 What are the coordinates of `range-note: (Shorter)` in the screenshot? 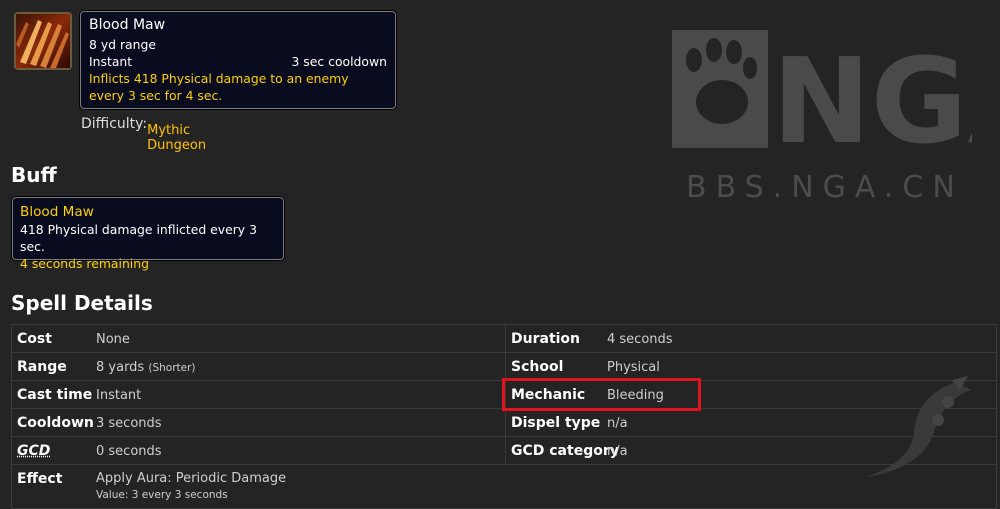 It's located at (172, 368).